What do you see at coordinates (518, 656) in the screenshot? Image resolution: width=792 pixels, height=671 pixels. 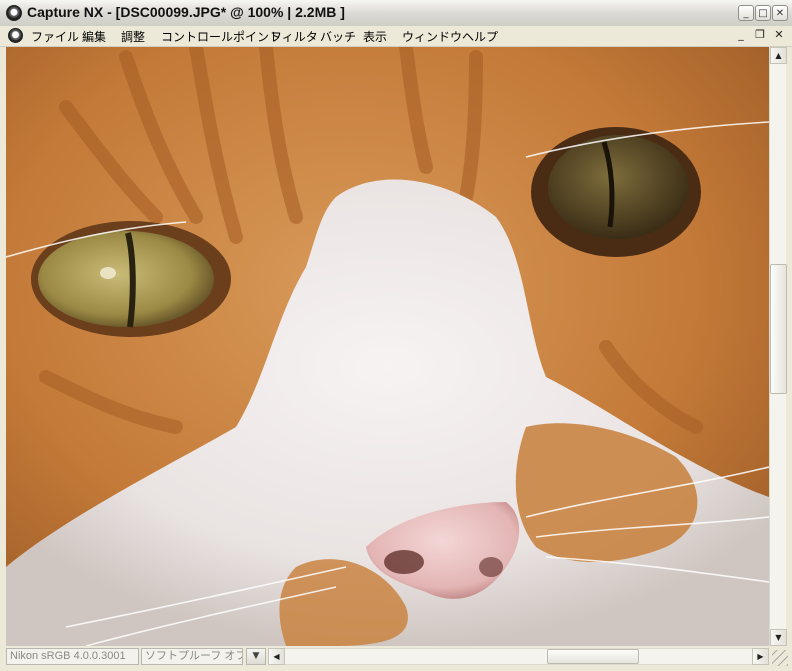 I see `horizontal-scrollbar: ◀ ▶` at bounding box center [518, 656].